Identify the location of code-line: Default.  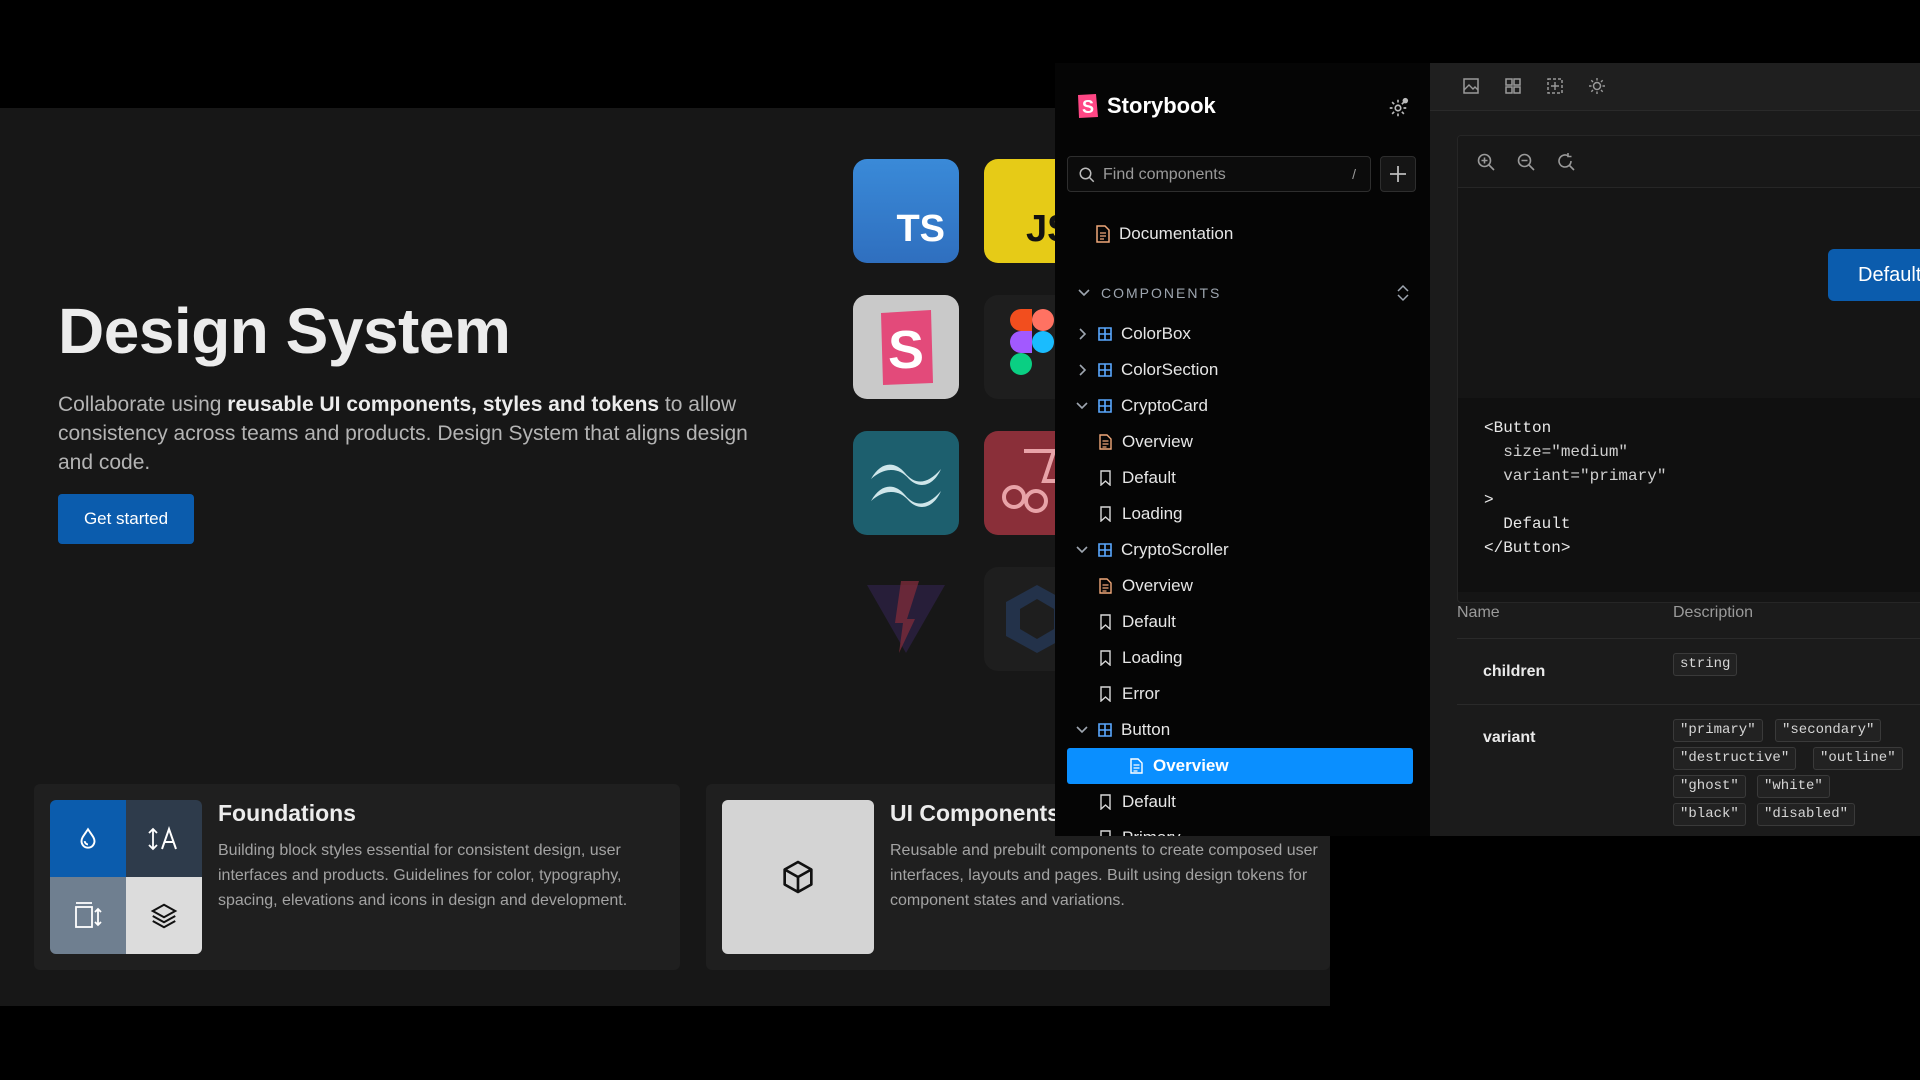
(1527, 524).